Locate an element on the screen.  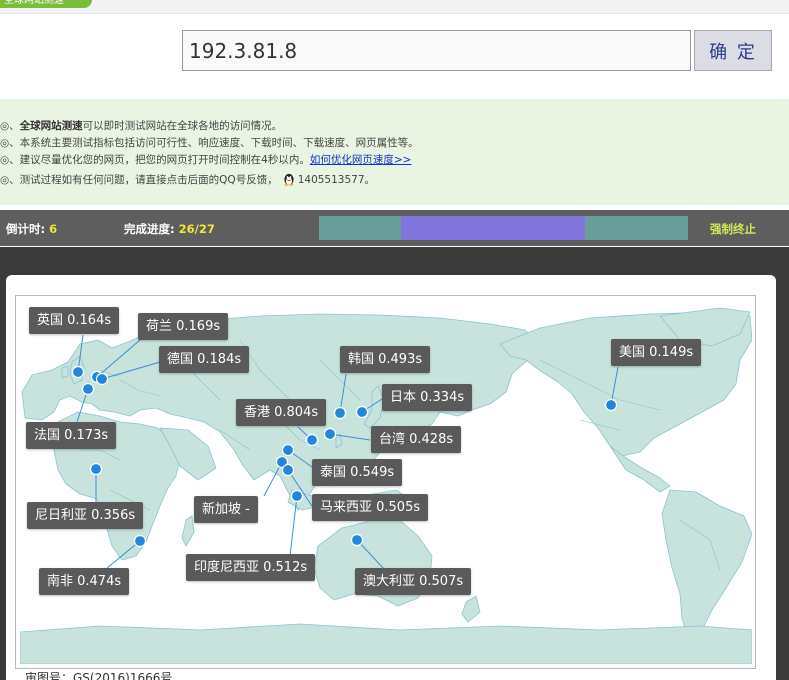
confirm-button: 确 定 is located at coordinates (733, 50).